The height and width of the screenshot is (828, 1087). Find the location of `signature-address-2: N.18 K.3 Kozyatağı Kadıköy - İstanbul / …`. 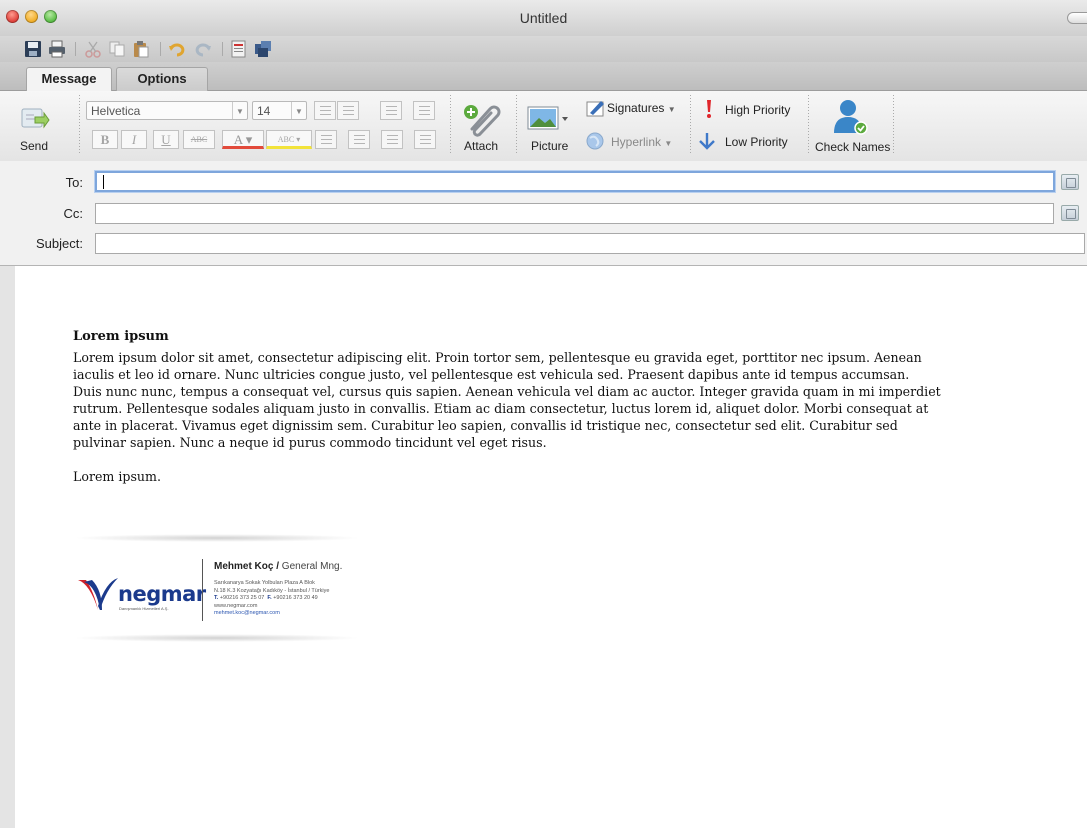

signature-address-2: N.18 K.3 Kozyatağı Kadıköy - İstanbul / … is located at coordinates (272, 590).